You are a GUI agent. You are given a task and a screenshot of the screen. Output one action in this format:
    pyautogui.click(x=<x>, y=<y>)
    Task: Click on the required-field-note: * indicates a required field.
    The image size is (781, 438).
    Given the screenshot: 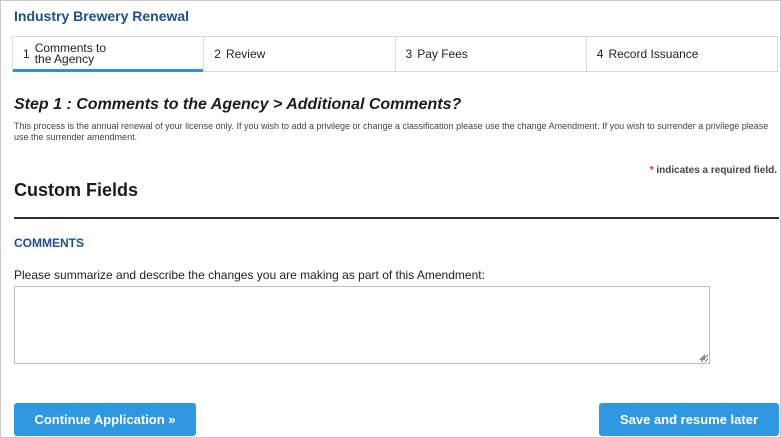 What is the action you would take?
    pyautogui.click(x=713, y=170)
    